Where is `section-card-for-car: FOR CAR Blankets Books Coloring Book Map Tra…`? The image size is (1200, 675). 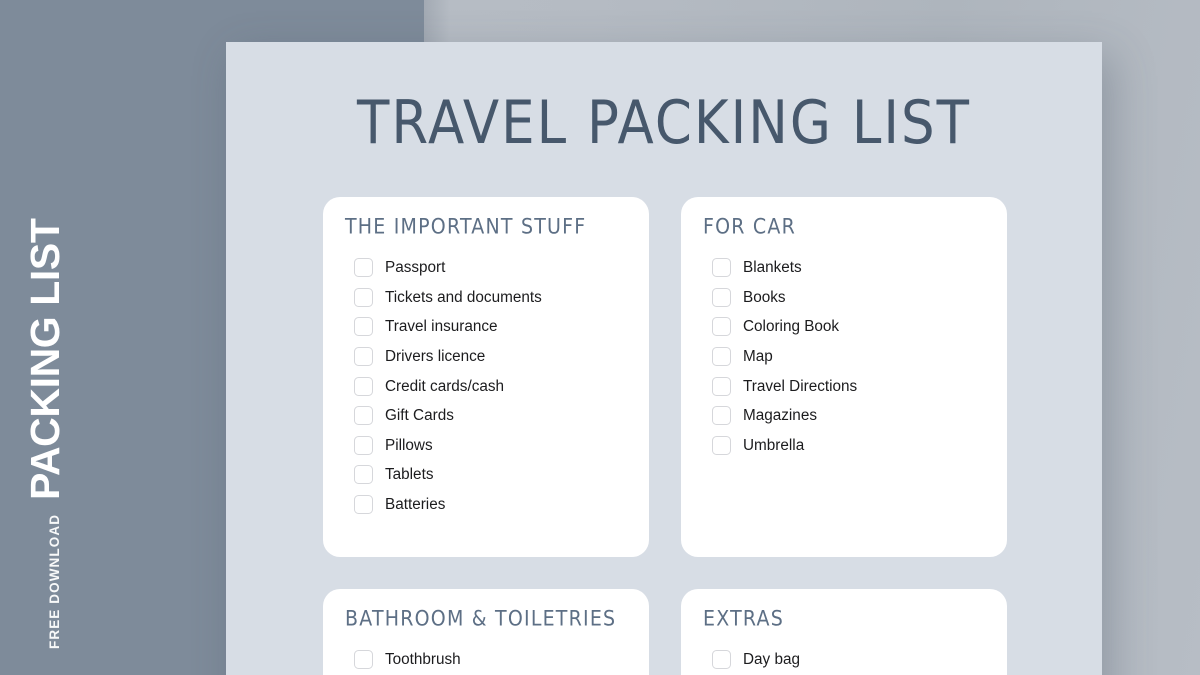
section-card-for-car: FOR CAR Blankets Books Coloring Book Map Tra… is located at coordinates (844, 377).